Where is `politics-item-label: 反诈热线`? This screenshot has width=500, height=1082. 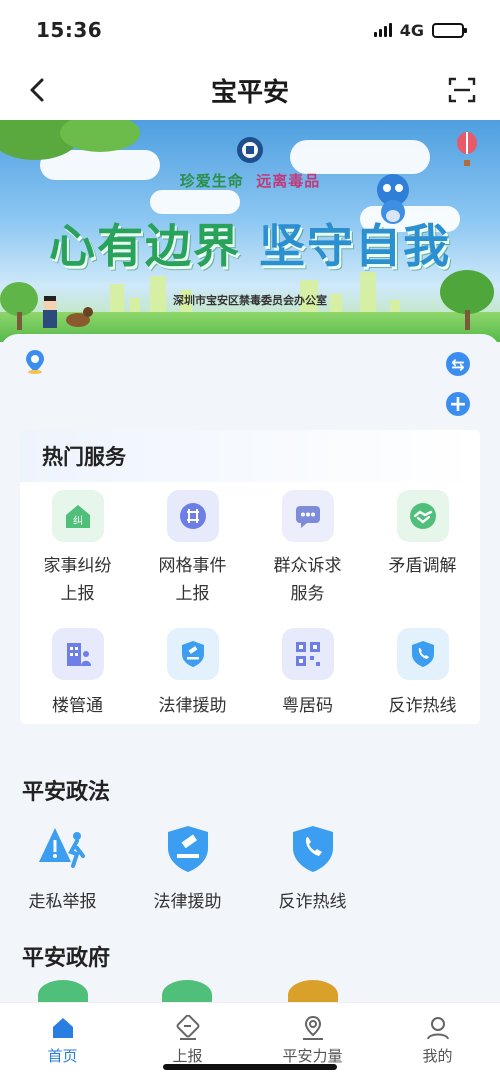
politics-item-label: 反诈热线 is located at coordinates (312, 902).